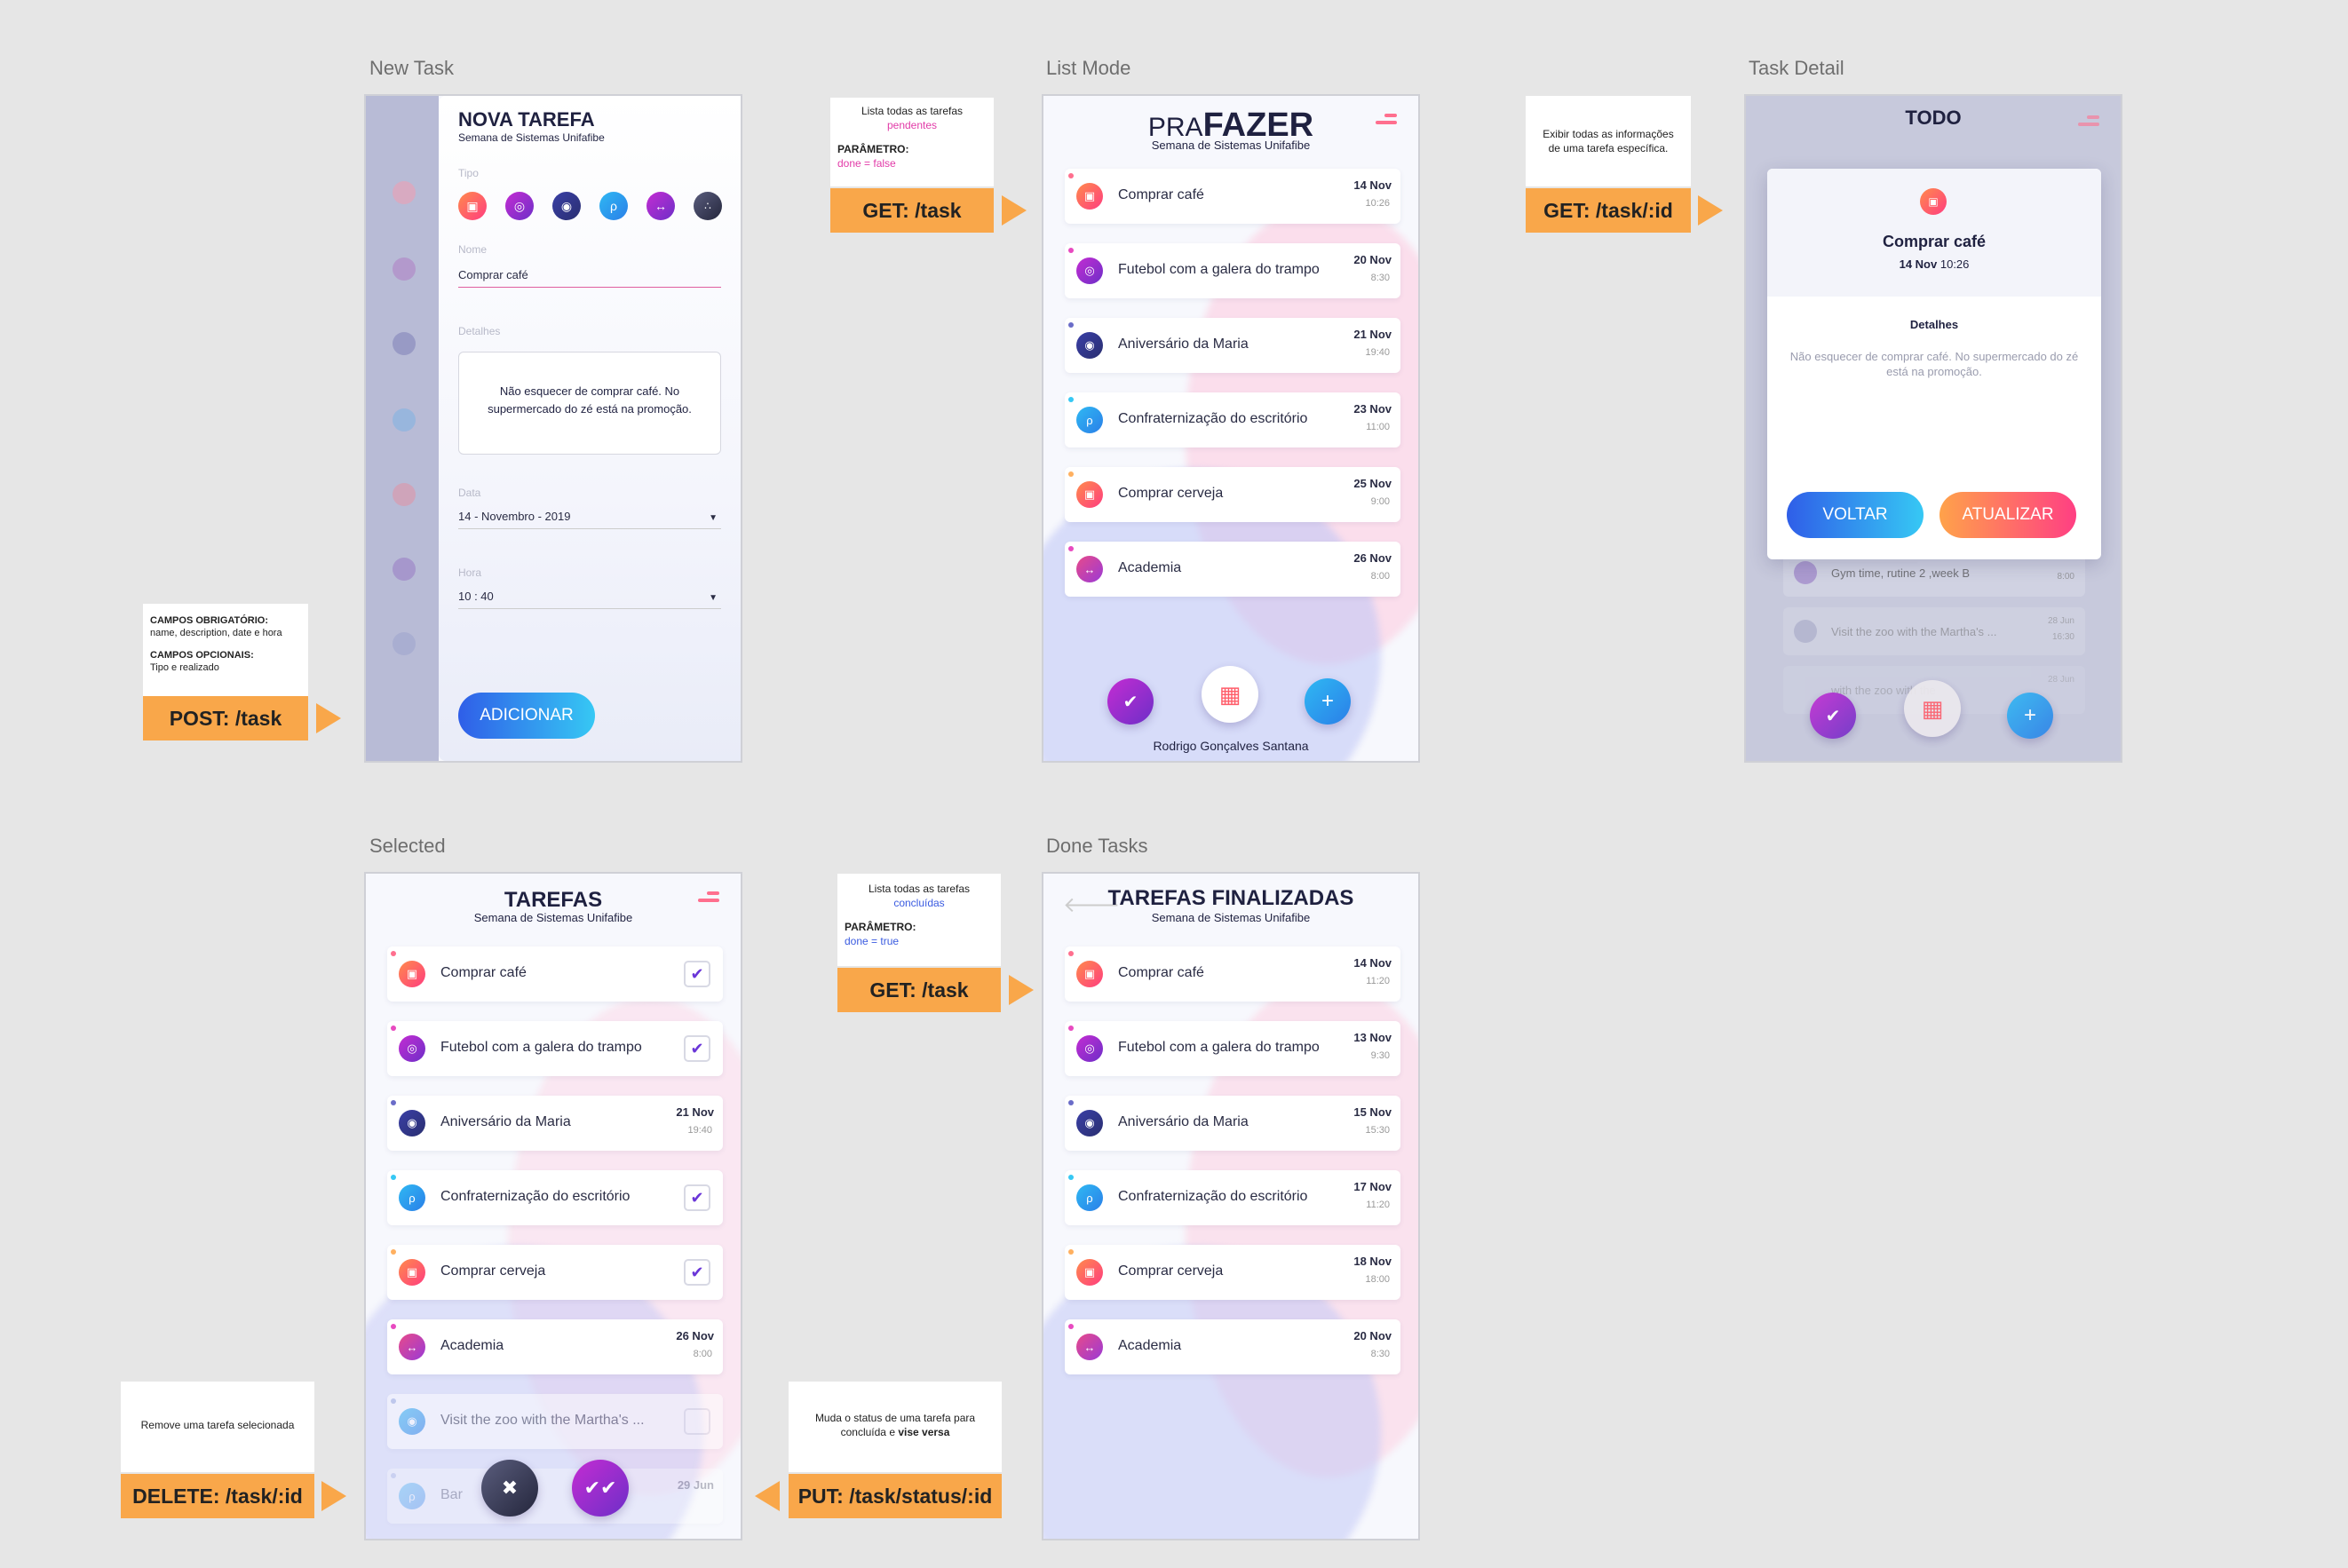  What do you see at coordinates (493, 1271) in the screenshot?
I see `task-name: Comprar cerveja` at bounding box center [493, 1271].